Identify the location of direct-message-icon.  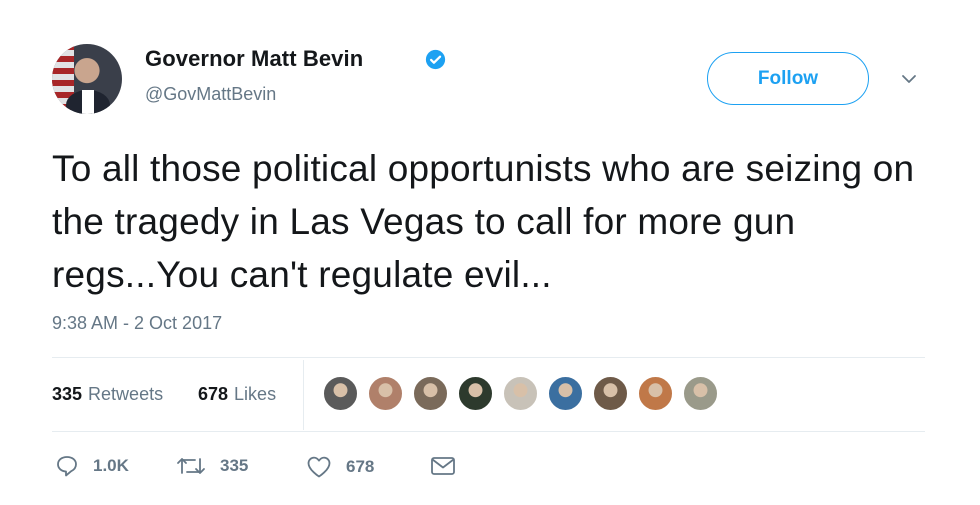
(443, 466).